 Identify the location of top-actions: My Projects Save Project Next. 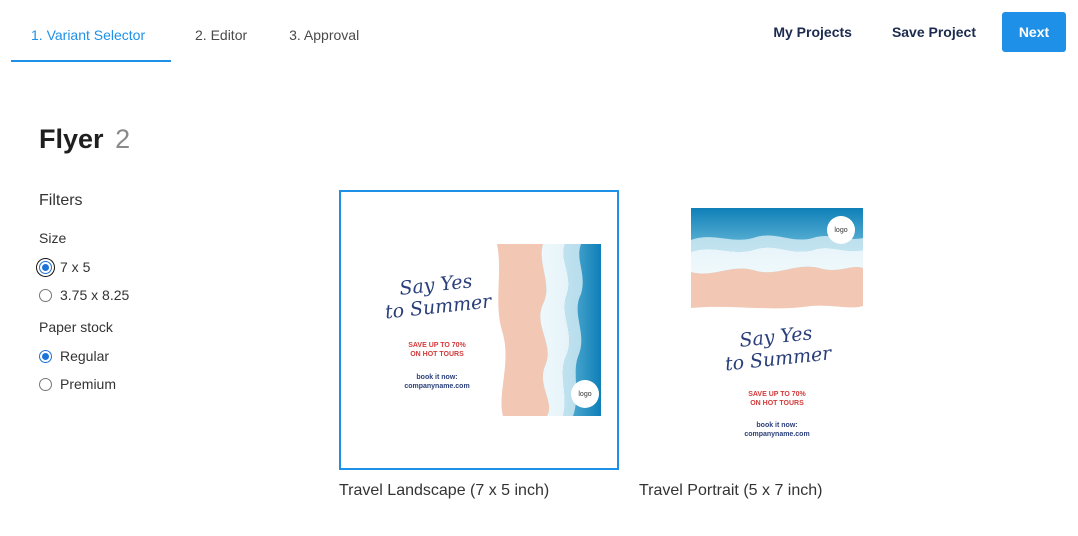
(909, 32).